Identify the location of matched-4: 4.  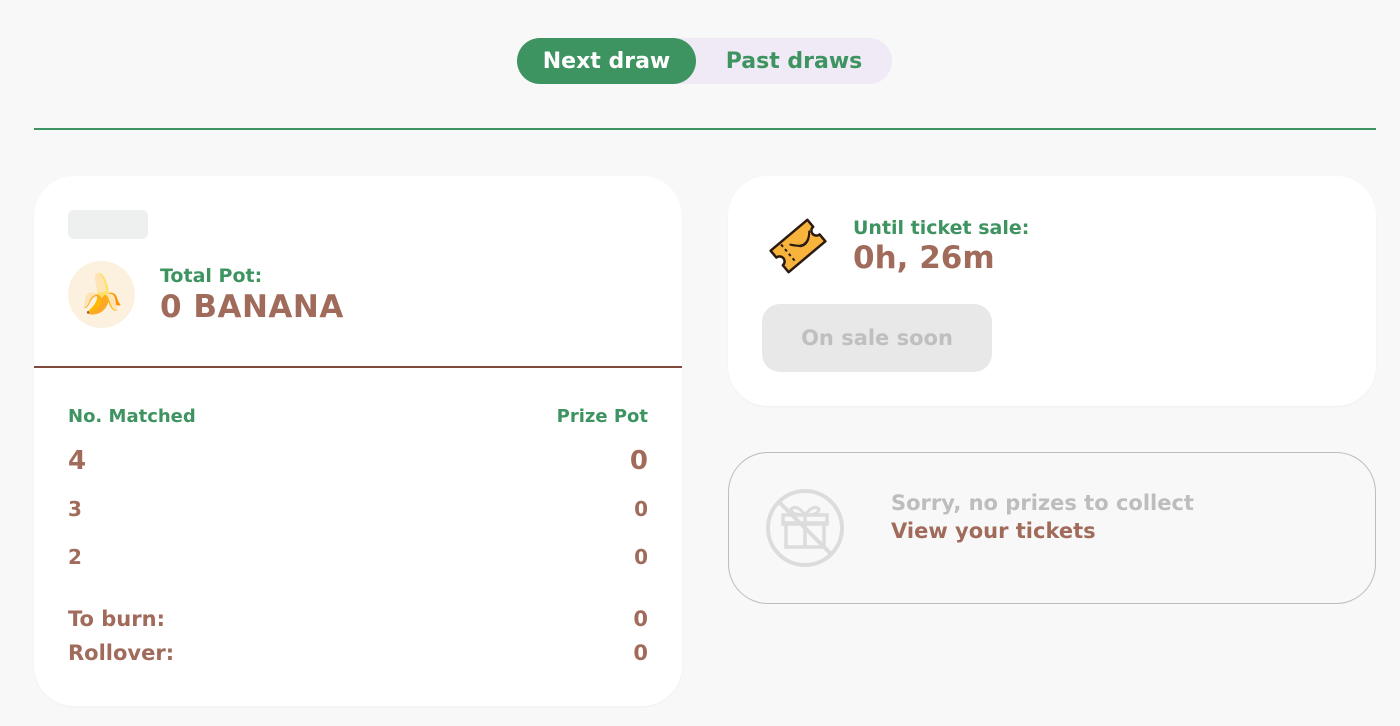
(77, 461).